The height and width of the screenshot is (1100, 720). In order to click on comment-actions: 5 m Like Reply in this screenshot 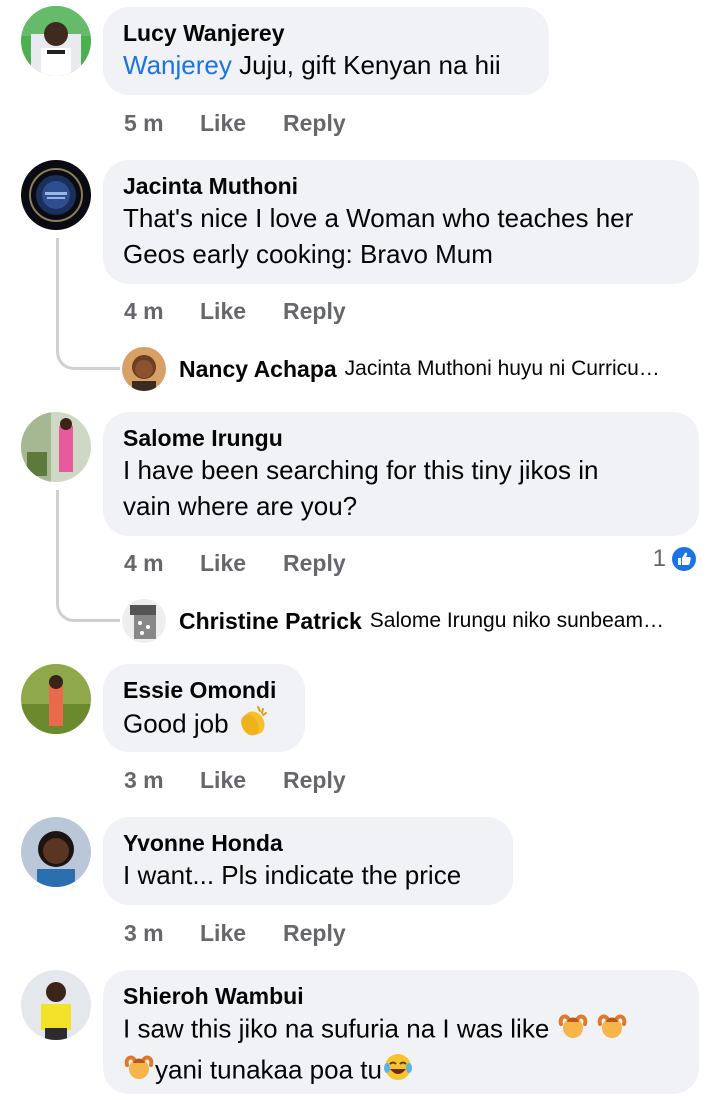, I will do `click(235, 123)`.